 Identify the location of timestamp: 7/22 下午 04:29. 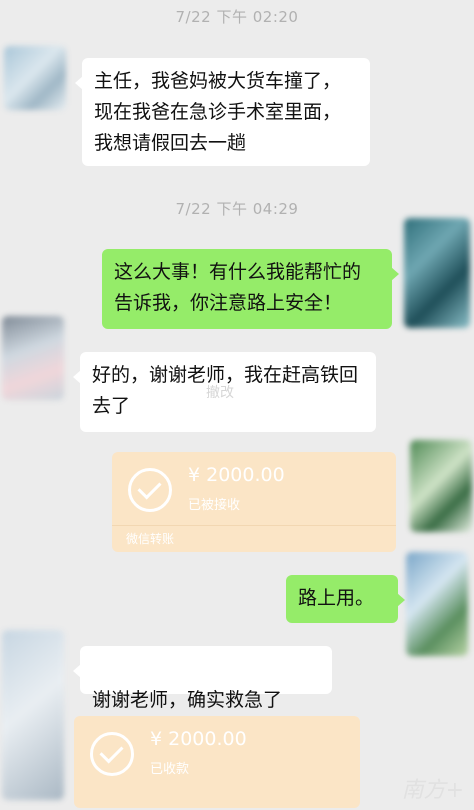
(237, 209).